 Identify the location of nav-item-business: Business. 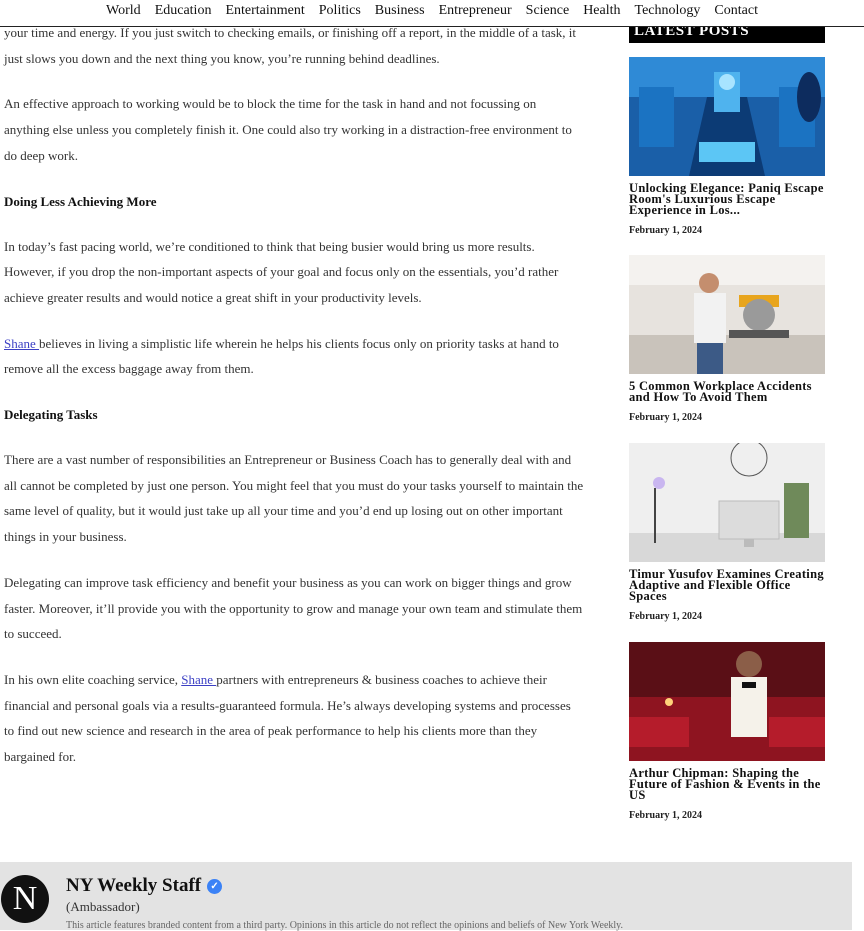
(400, 11).